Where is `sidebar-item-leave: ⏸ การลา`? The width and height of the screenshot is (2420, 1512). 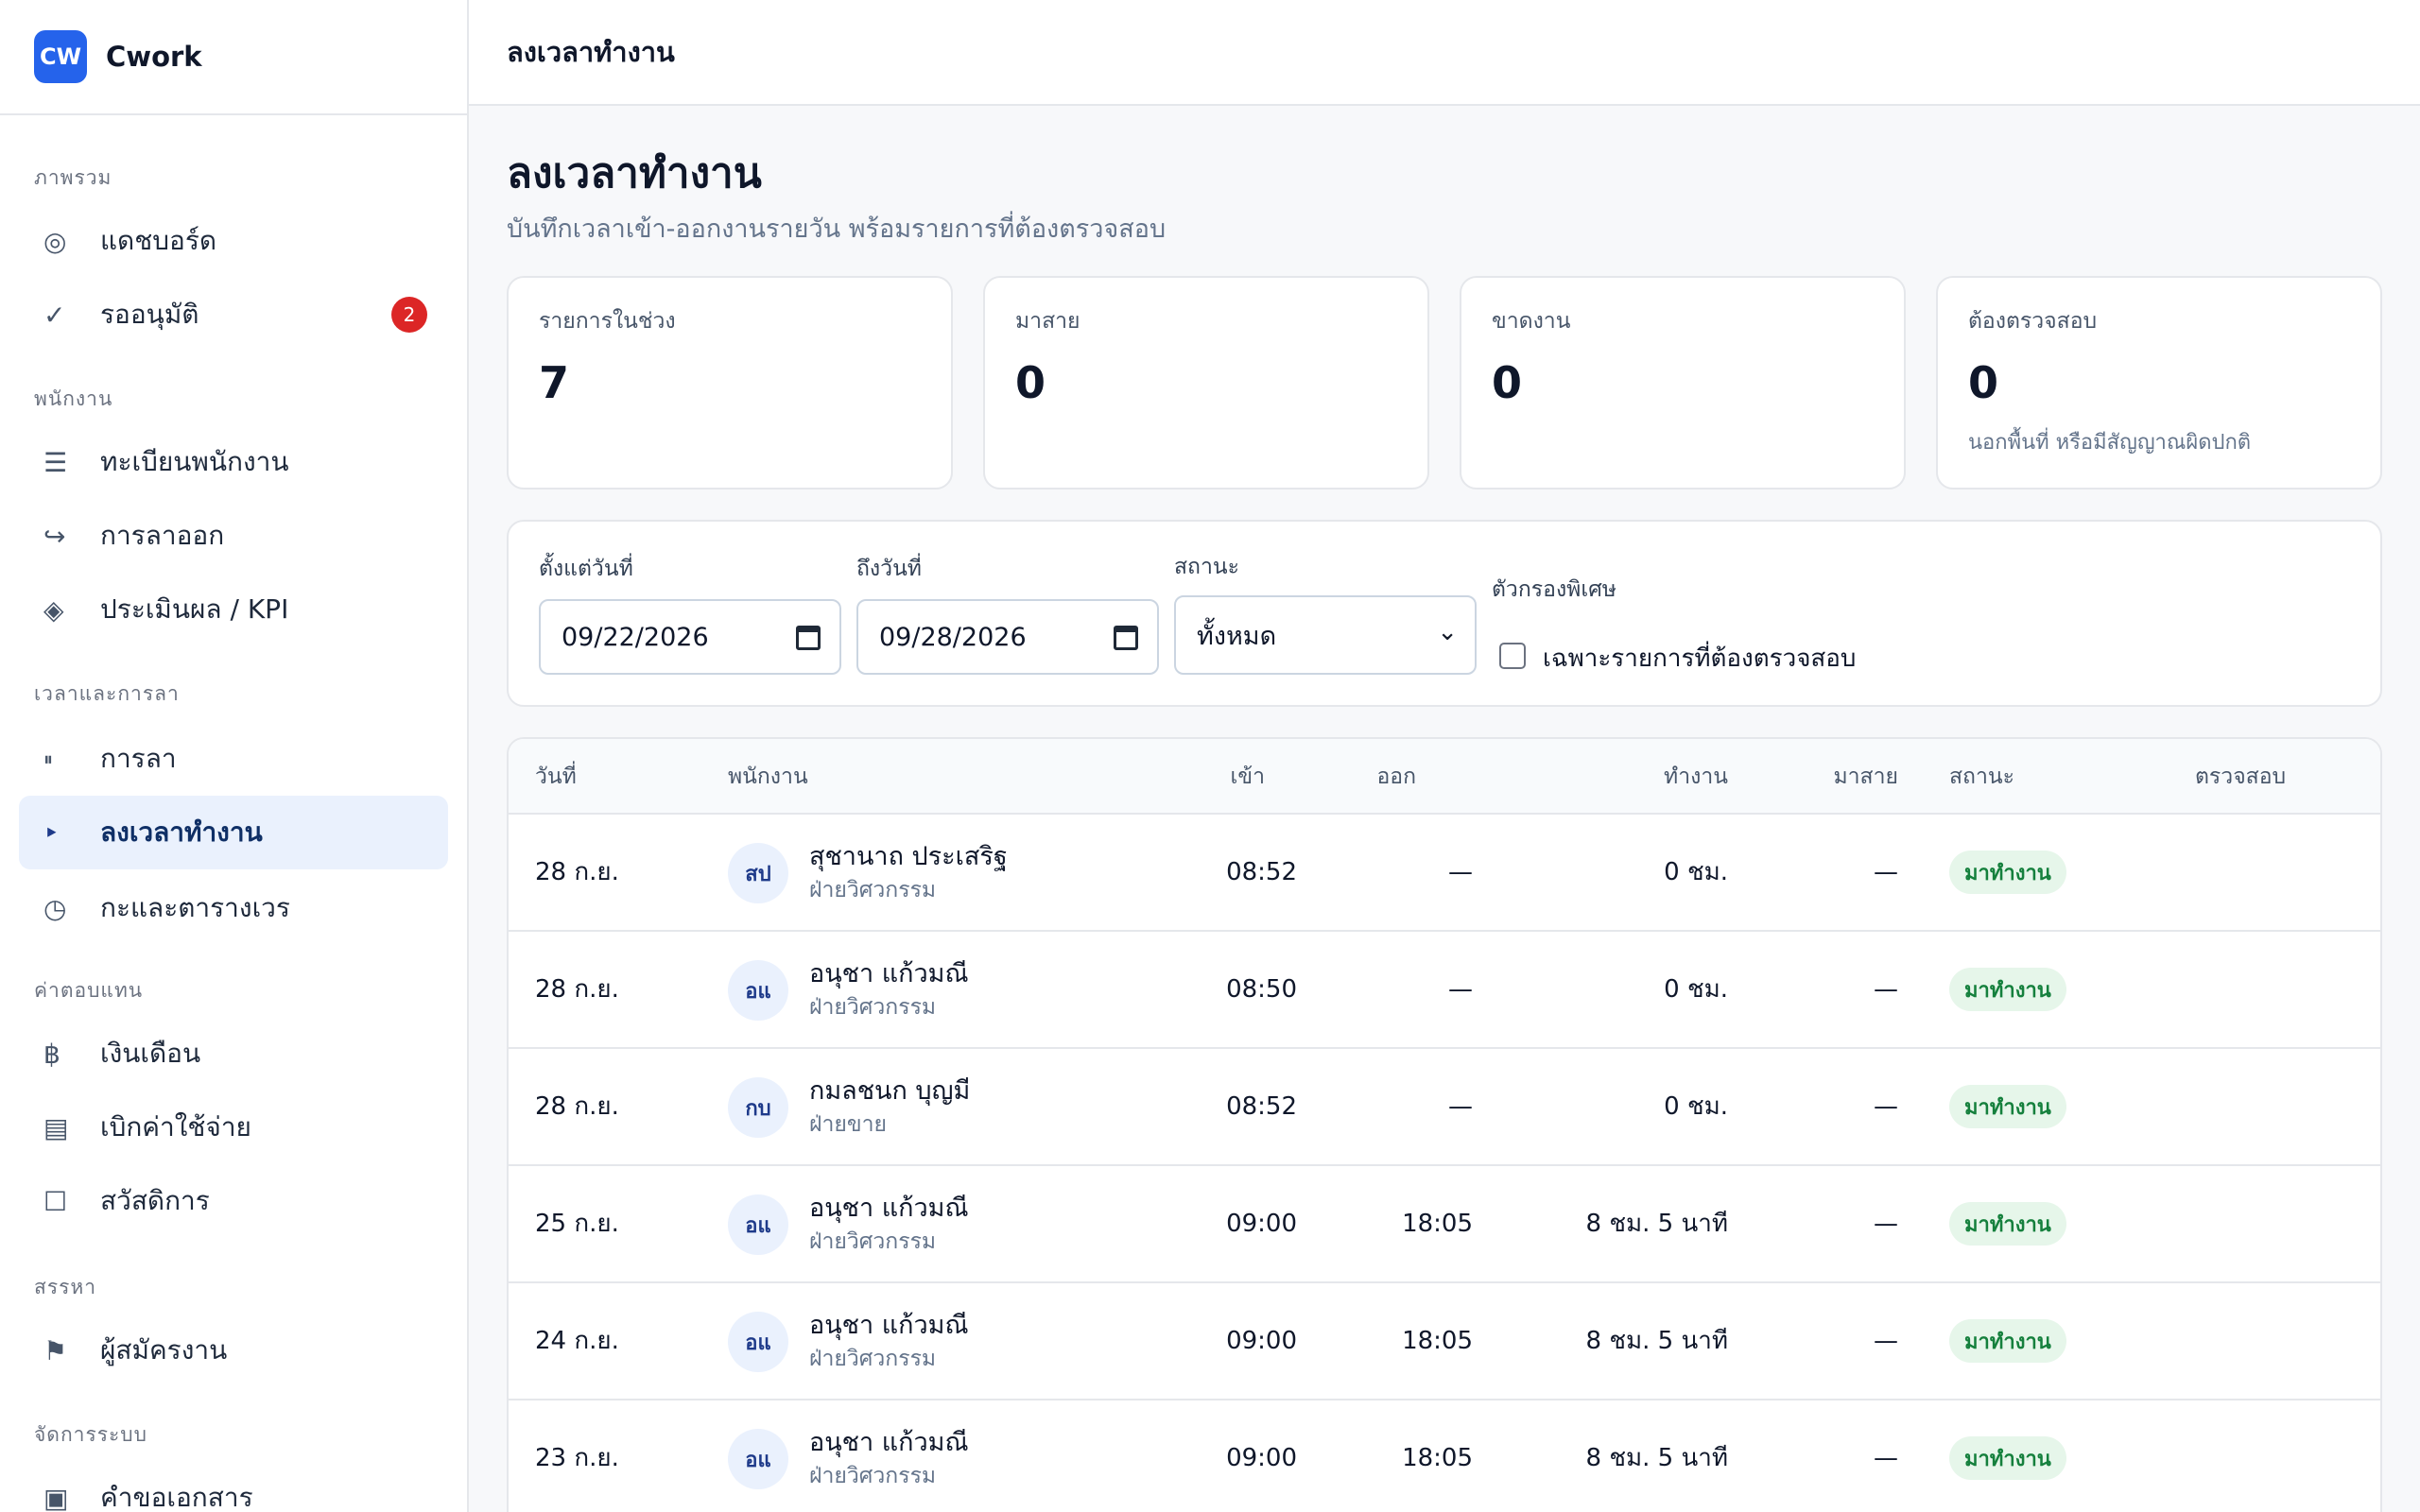 sidebar-item-leave: ⏸ การลา is located at coordinates (234, 759).